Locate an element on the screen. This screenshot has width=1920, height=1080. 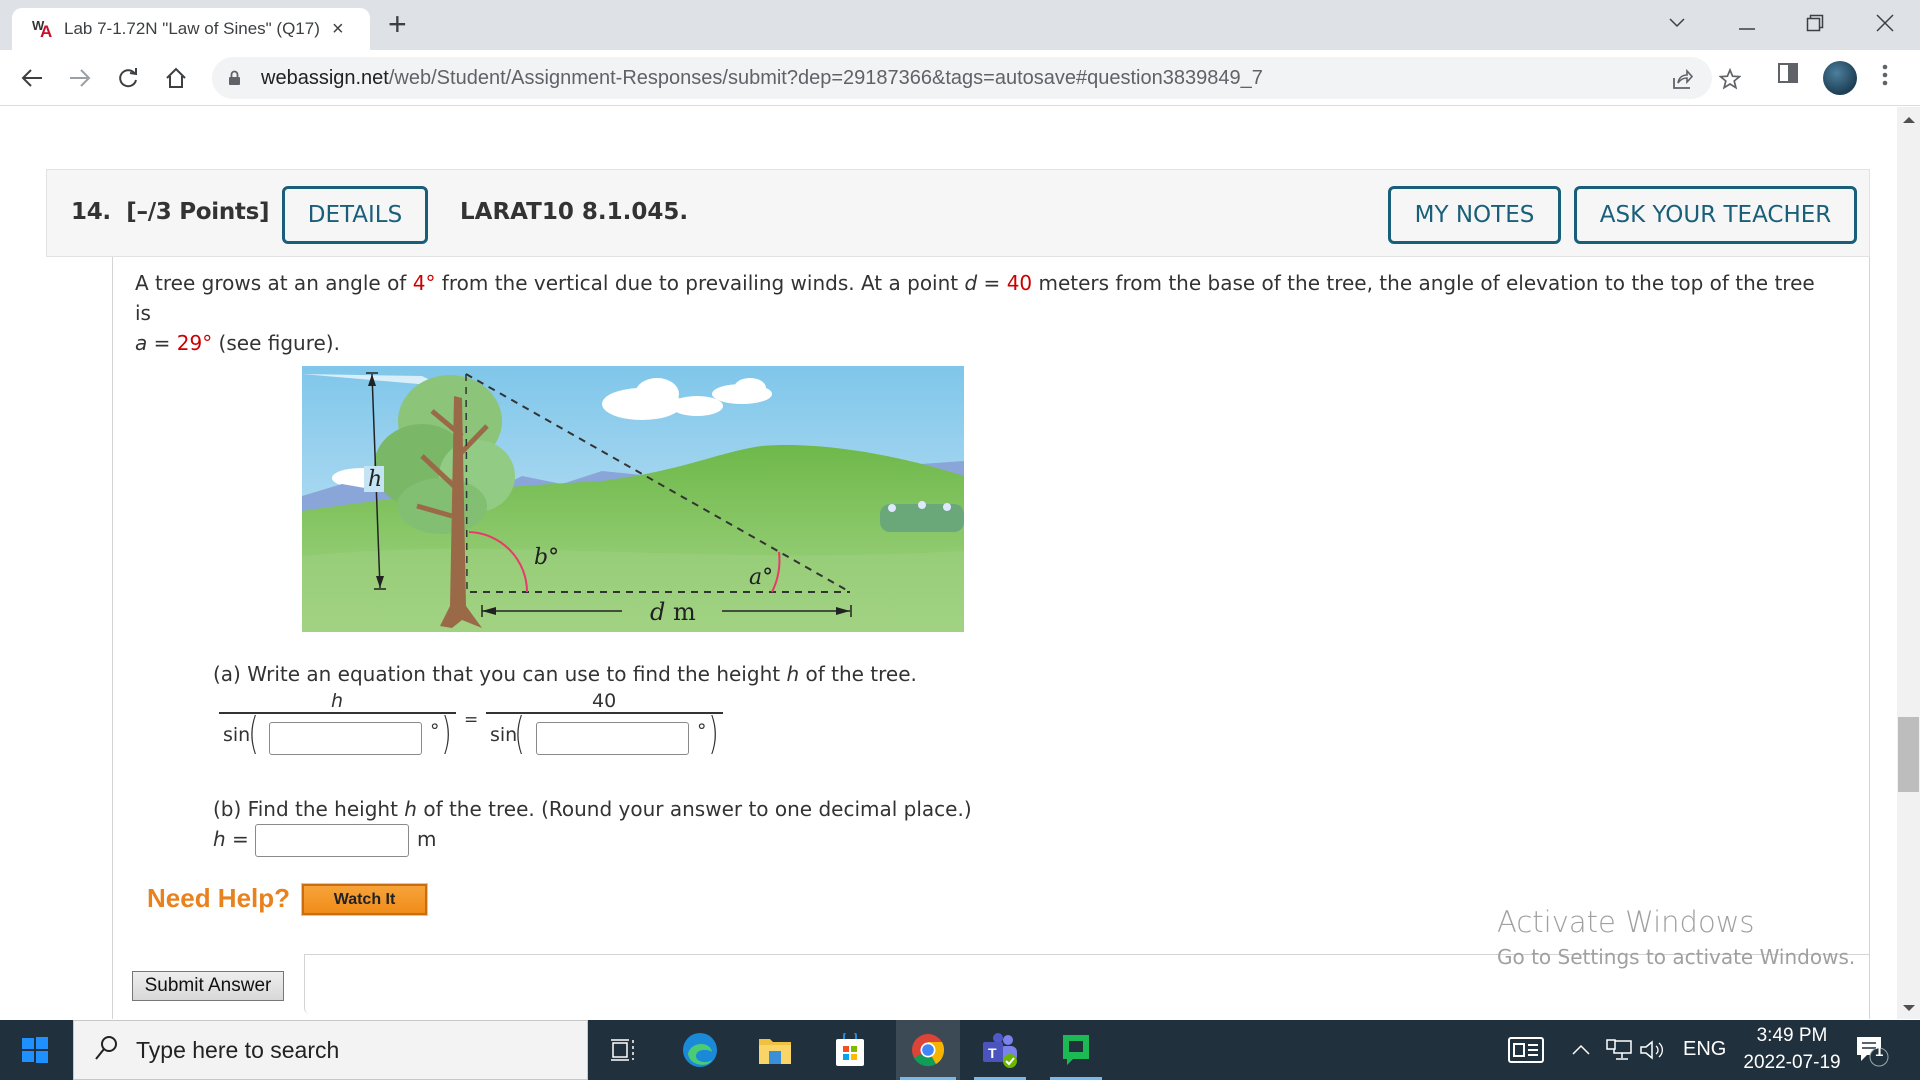
unit-label: m is located at coordinates (427, 839).